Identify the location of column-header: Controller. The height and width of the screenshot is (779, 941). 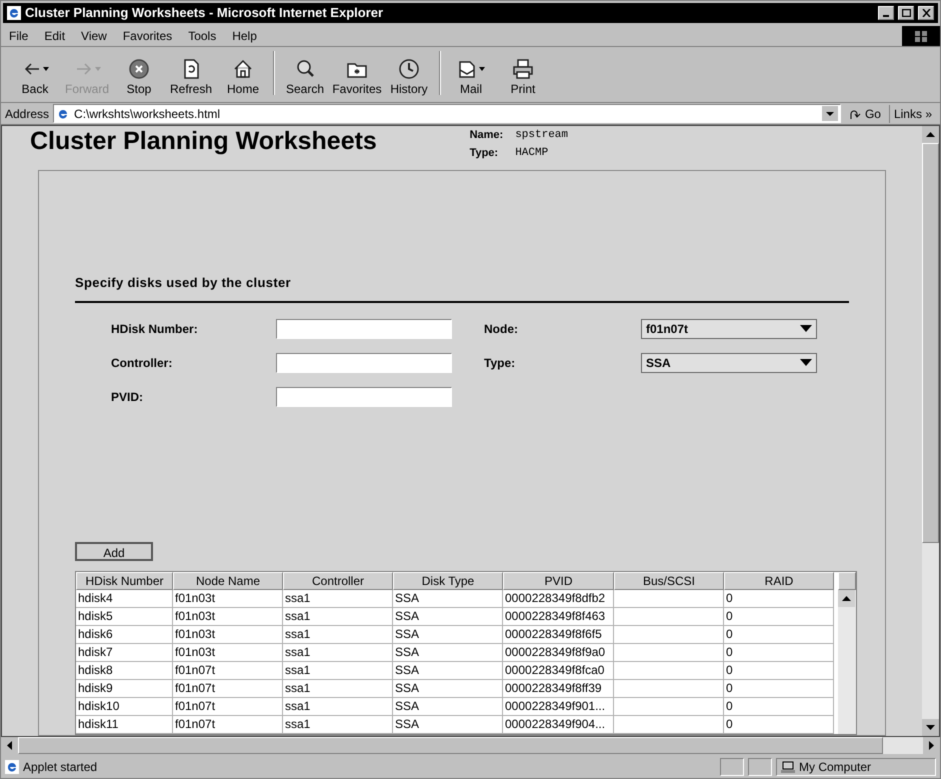
(338, 581).